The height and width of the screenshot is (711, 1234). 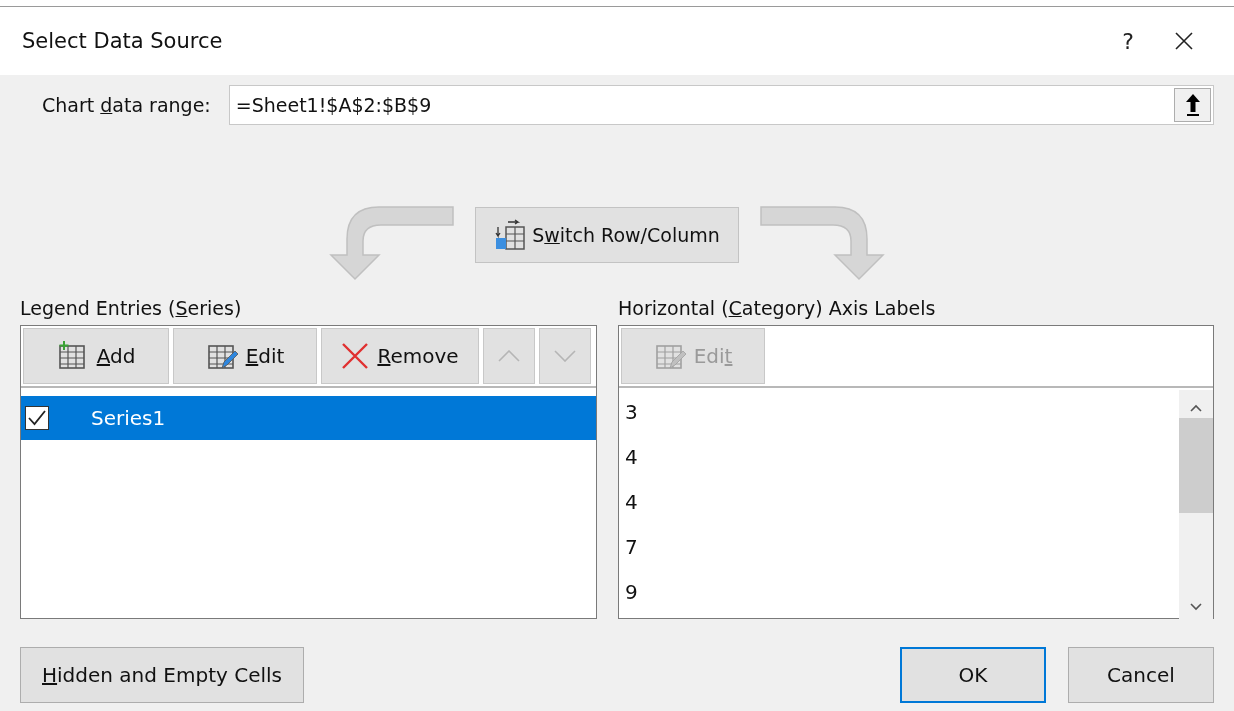 What do you see at coordinates (607, 235) in the screenshot?
I see `switch-row-column-button: Switch Row/Column` at bounding box center [607, 235].